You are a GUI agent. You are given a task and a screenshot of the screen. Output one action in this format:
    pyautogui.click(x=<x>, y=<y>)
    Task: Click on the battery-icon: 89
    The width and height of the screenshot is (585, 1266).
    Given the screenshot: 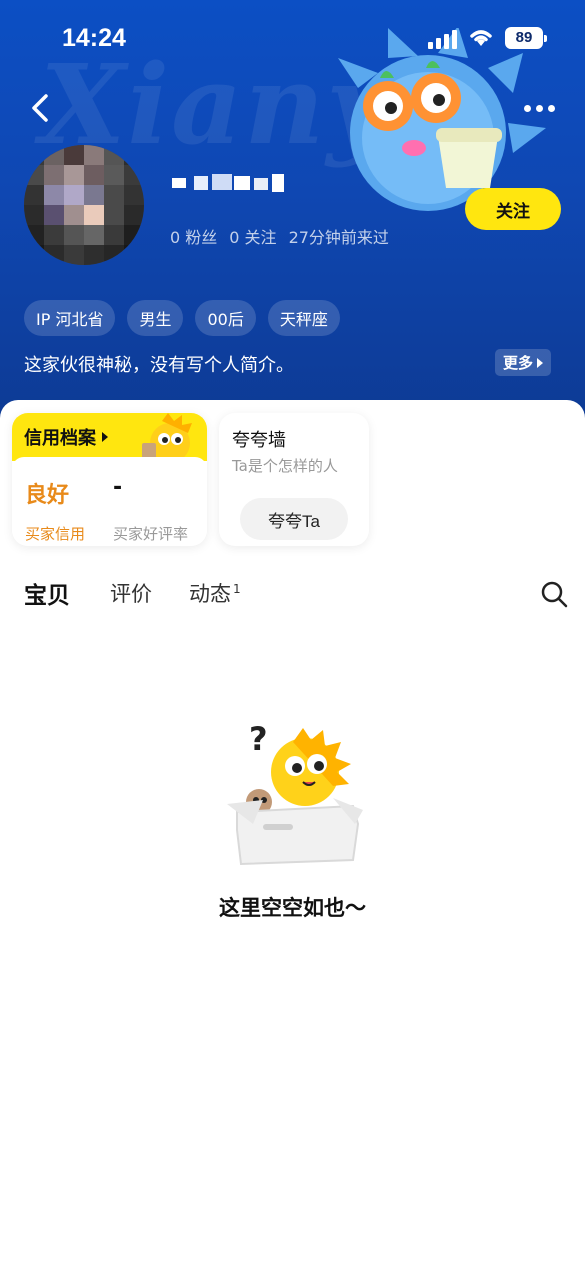 What is the action you would take?
    pyautogui.click(x=526, y=38)
    